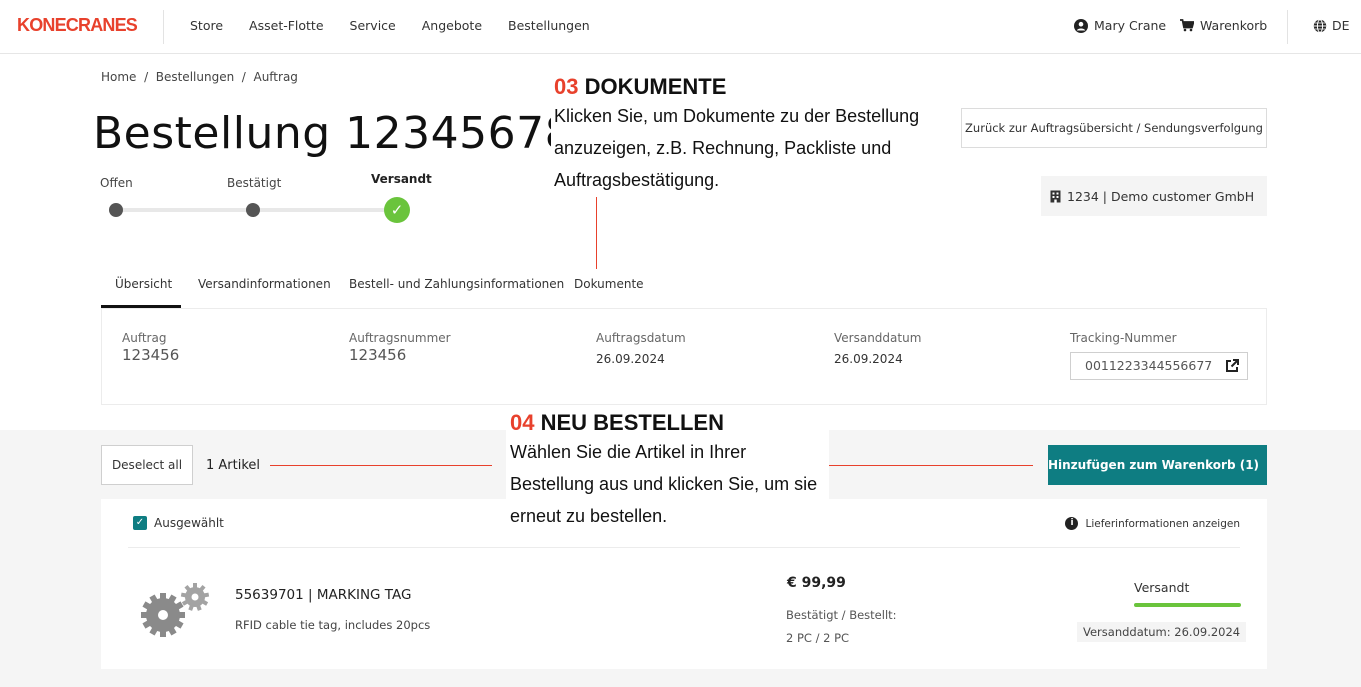 The width and height of the screenshot is (1361, 687). What do you see at coordinates (818, 638) in the screenshot?
I see `confirmed-ordered-value: 2 PC / 2 PC` at bounding box center [818, 638].